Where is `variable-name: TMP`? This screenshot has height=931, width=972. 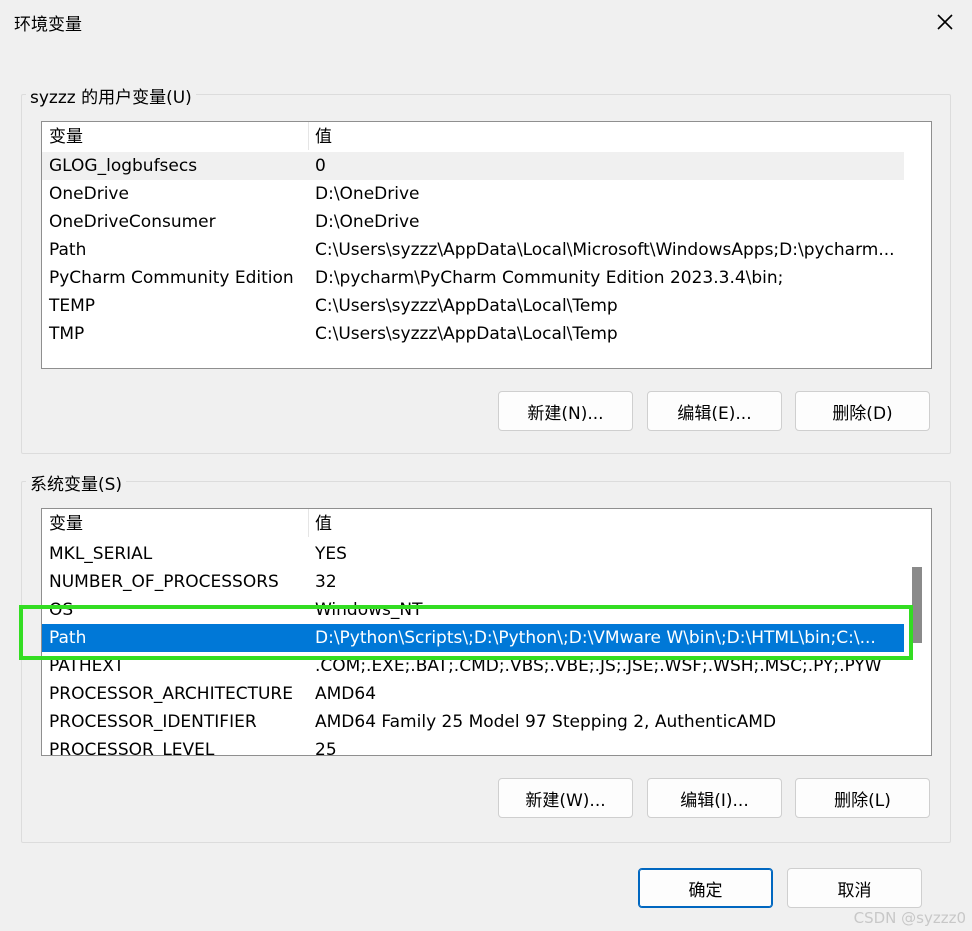
variable-name: TMP is located at coordinates (67, 334).